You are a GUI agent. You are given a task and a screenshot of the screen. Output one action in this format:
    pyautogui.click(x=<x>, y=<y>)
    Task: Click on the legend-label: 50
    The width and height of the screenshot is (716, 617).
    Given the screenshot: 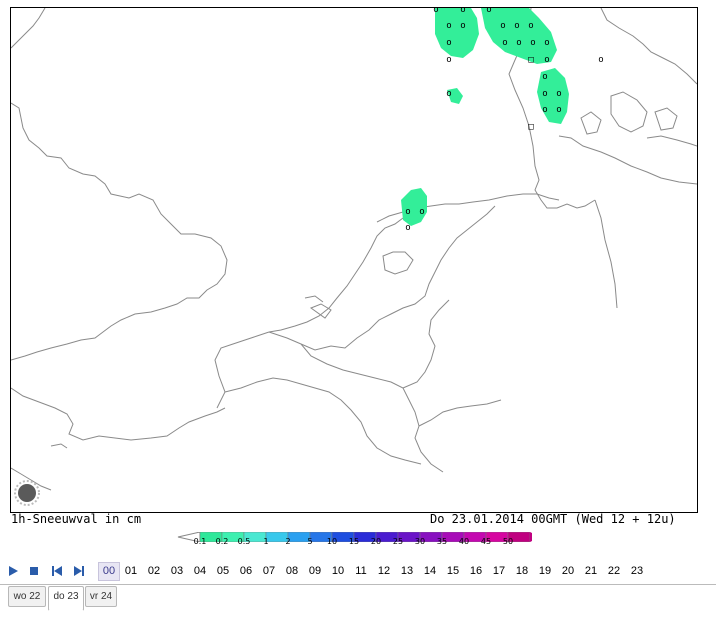 What is the action you would take?
    pyautogui.click(x=508, y=541)
    